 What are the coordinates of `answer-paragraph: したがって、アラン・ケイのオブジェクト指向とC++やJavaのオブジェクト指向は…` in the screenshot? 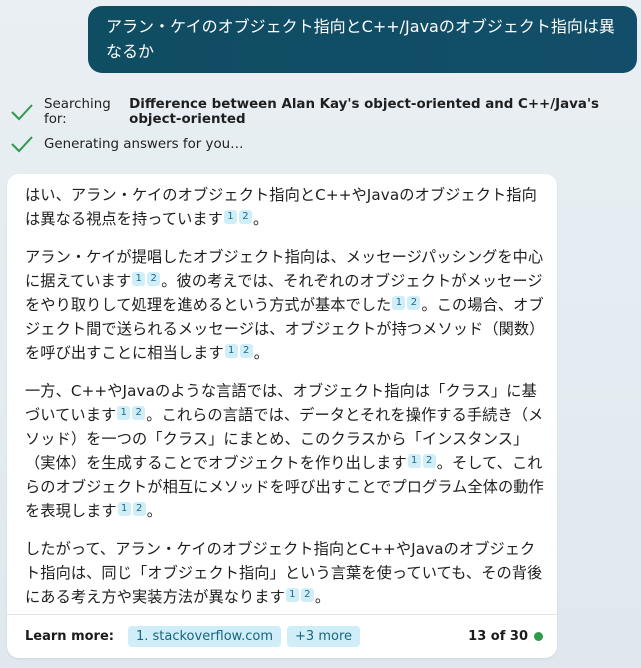 It's located at (285, 573).